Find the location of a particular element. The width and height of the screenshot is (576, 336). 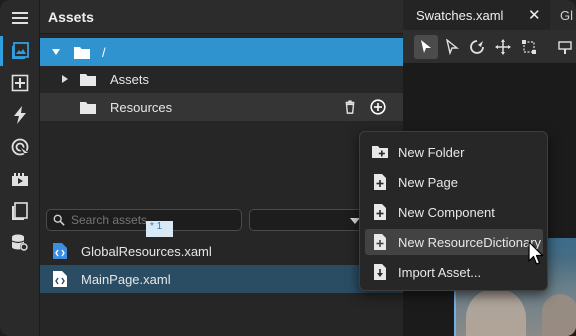

editor-tabs: Swatches.xaml ✕ Gl is located at coordinates (489, 15).